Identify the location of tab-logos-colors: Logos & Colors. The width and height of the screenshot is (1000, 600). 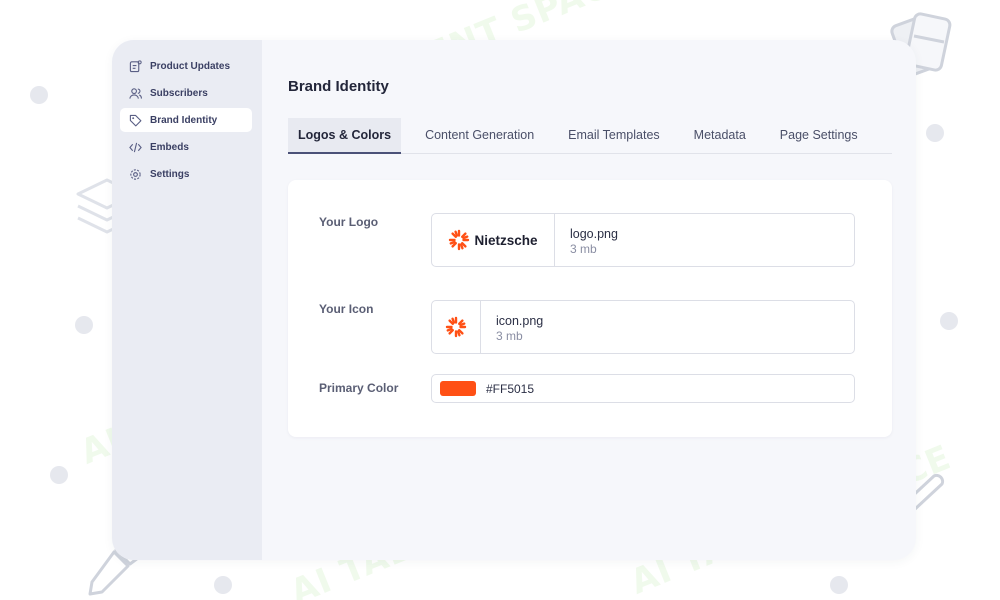
(345, 136).